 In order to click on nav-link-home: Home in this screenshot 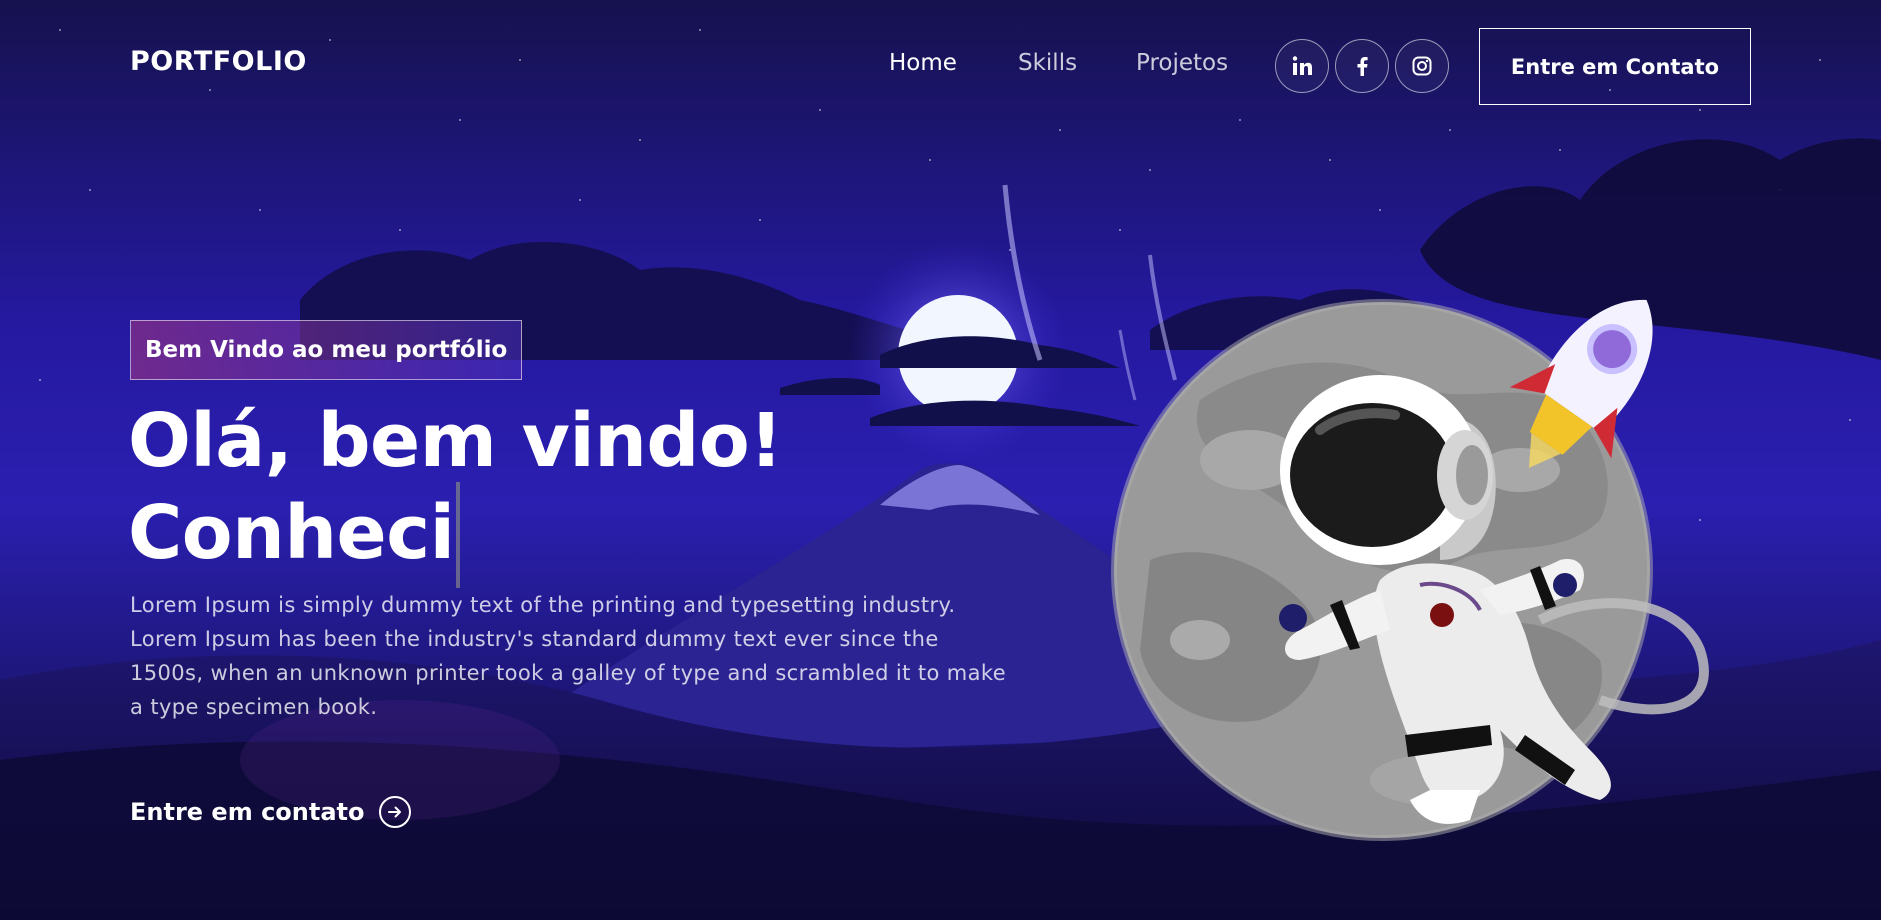, I will do `click(923, 63)`.